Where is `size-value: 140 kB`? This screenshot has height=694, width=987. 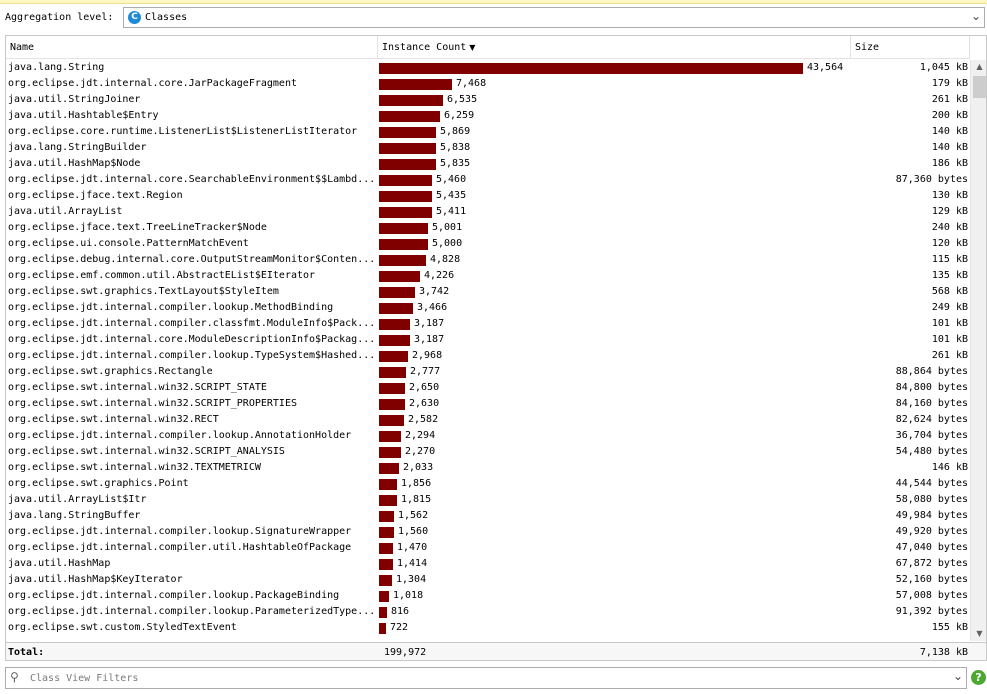
size-value: 140 kB is located at coordinates (949, 147).